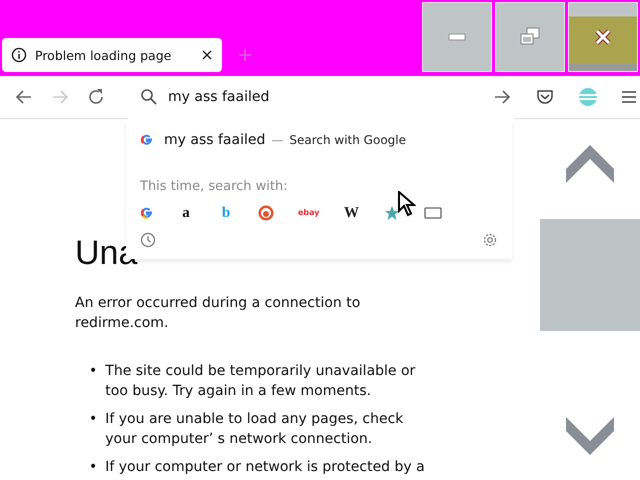  Describe the element at coordinates (590, 275) in the screenshot. I see `scrollbar-thumb` at that location.